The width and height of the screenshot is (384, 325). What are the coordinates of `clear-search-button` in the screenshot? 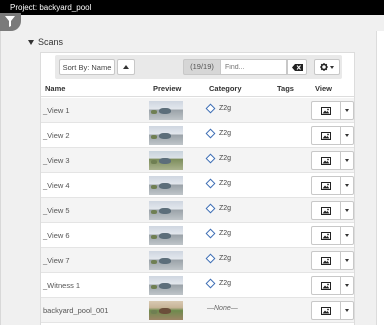 It's located at (297, 67).